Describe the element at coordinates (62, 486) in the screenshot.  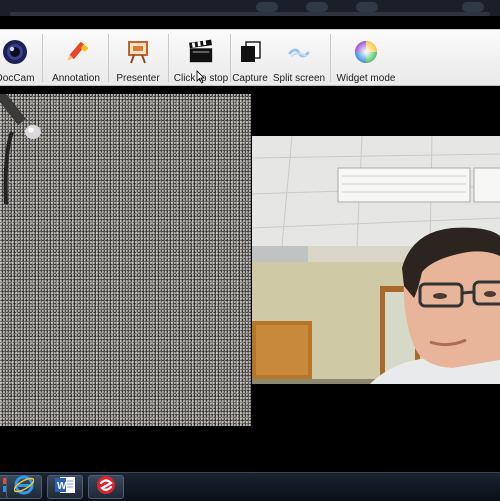
I see `svg-text: W` at that location.